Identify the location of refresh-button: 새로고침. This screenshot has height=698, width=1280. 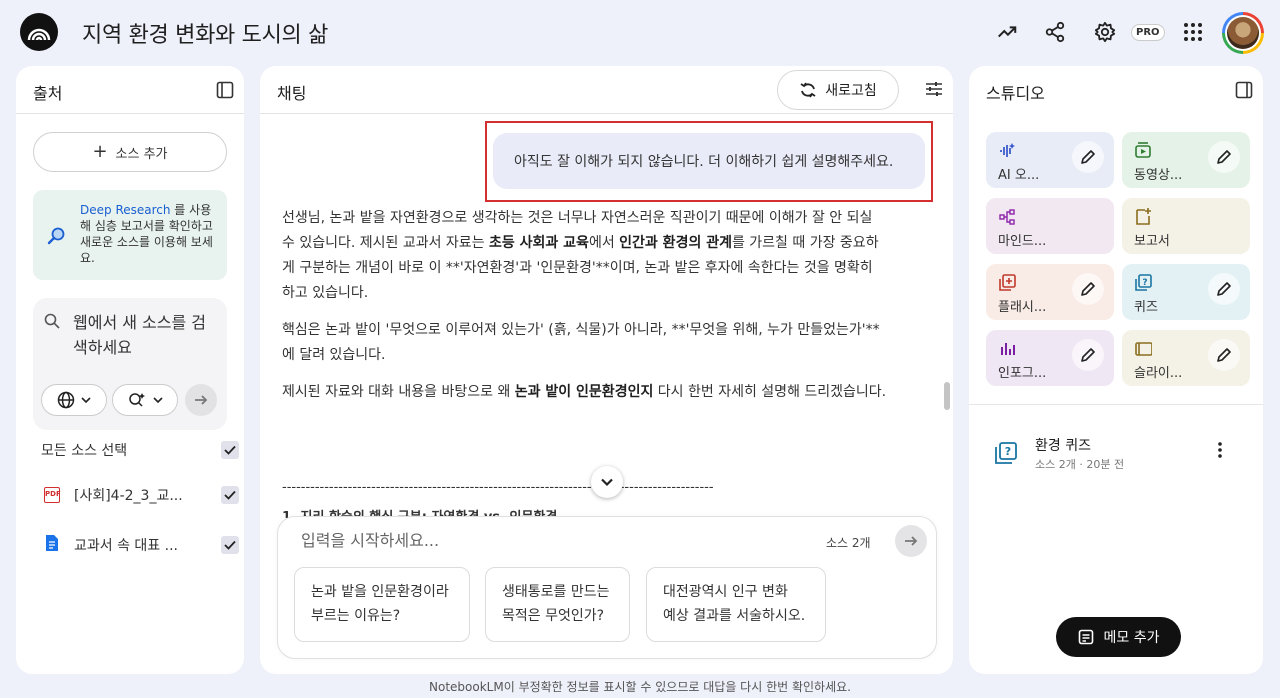
(838, 90).